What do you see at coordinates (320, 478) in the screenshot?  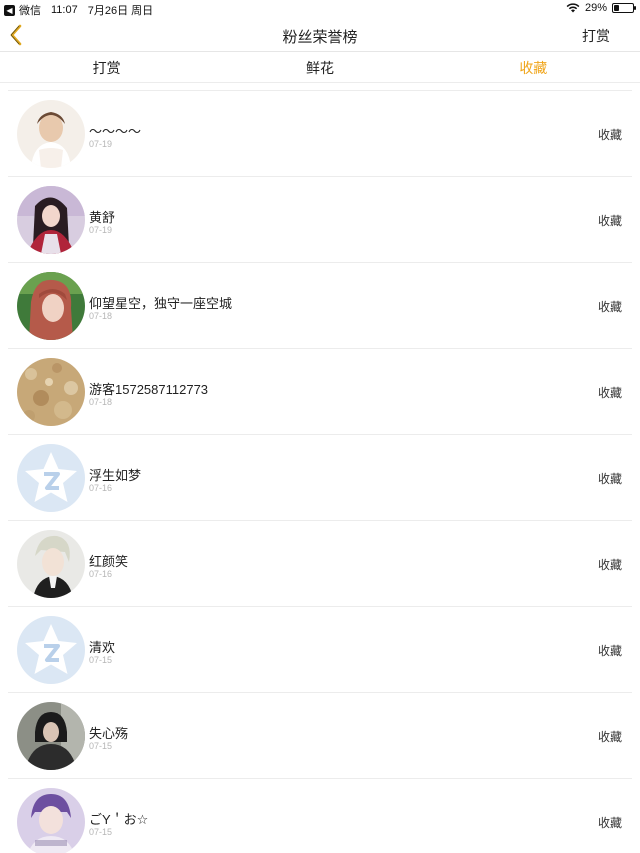 I see `list-item: 浮生如梦 07-16 收藏` at bounding box center [320, 478].